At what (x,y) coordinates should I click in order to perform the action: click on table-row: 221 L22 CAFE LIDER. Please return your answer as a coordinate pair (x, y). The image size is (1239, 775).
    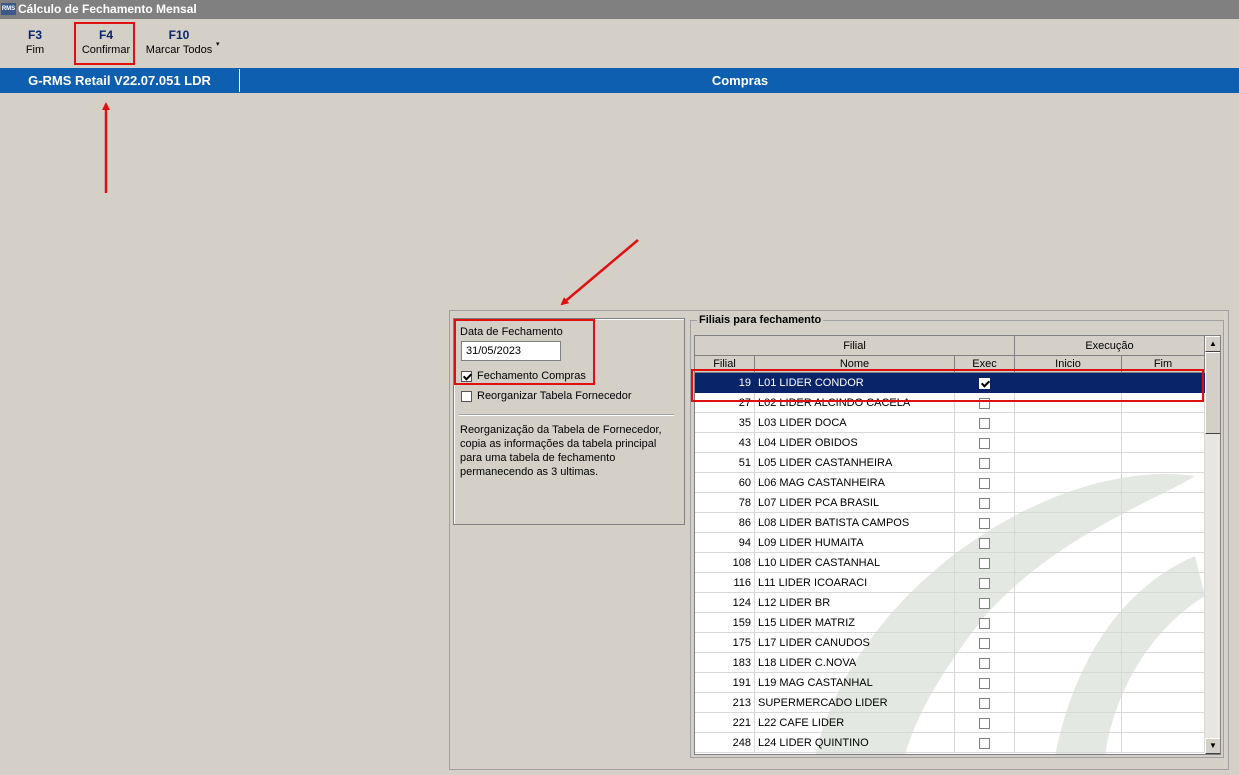
    Looking at the image, I should click on (950, 723).